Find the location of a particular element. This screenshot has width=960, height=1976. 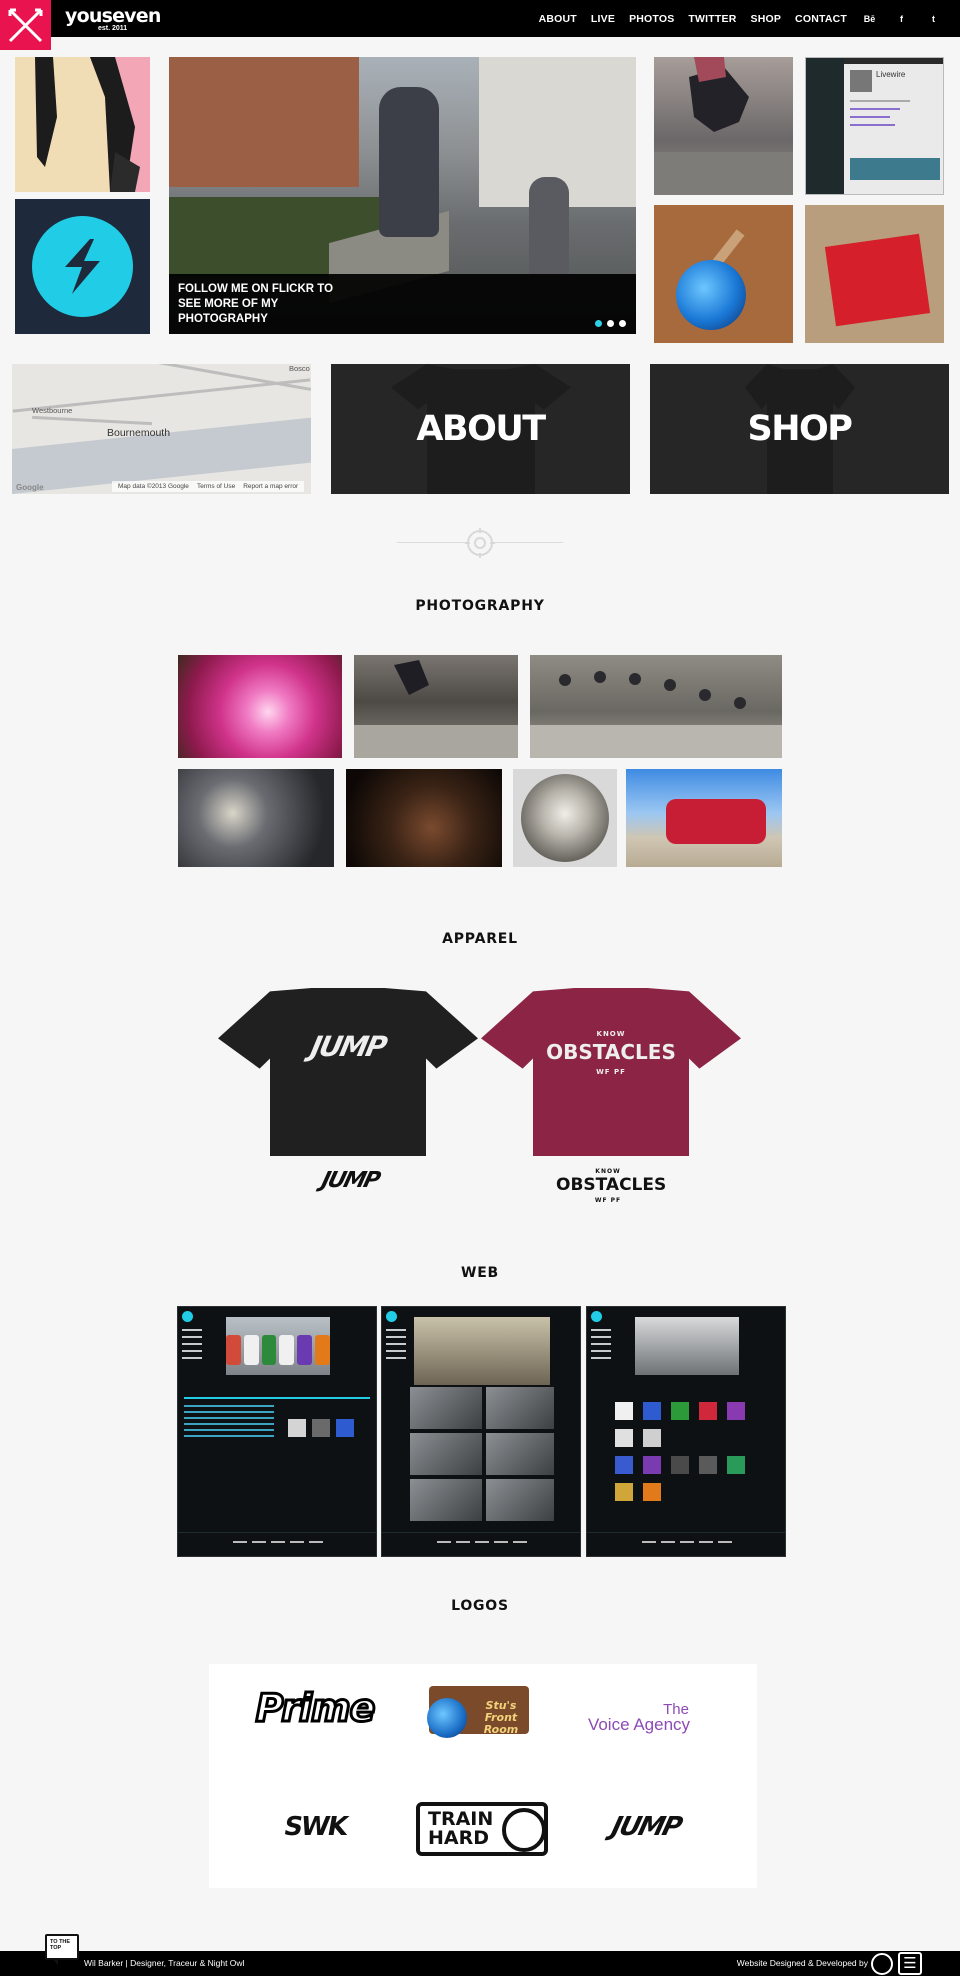

shop-promo: SHOP is located at coordinates (799, 429).